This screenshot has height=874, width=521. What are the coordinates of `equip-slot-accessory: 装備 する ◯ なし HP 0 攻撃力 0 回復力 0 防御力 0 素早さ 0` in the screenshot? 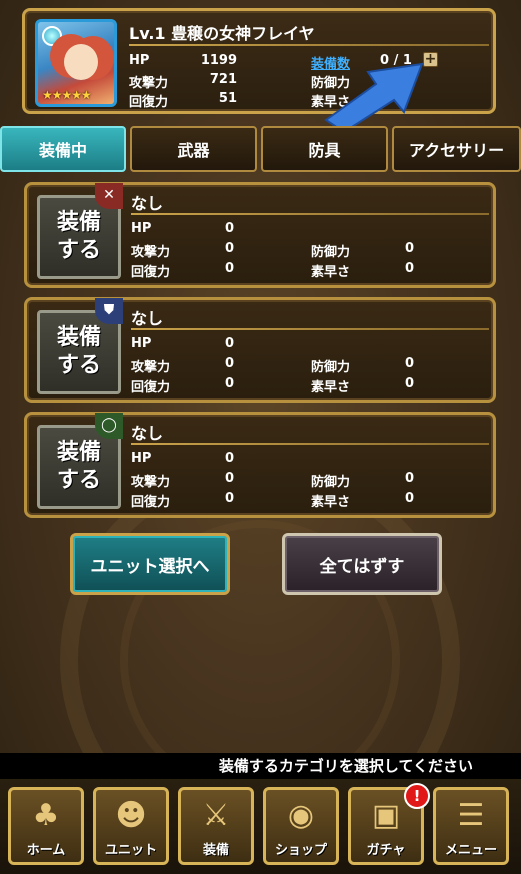 It's located at (260, 465).